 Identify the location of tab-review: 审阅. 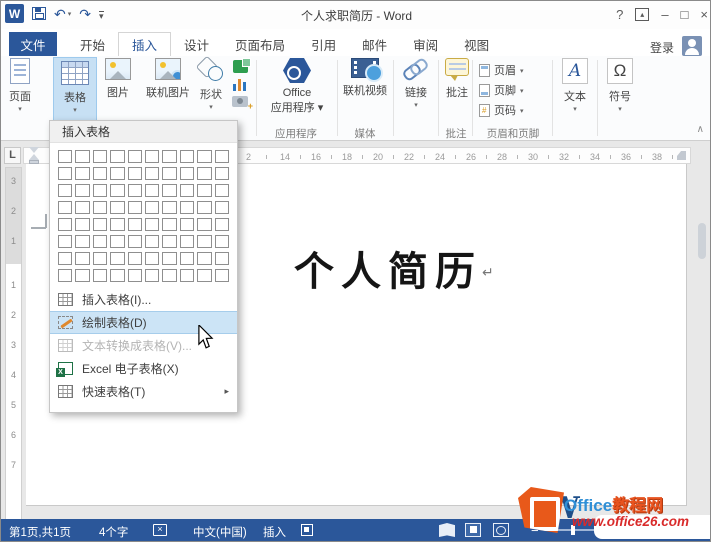
(425, 44).